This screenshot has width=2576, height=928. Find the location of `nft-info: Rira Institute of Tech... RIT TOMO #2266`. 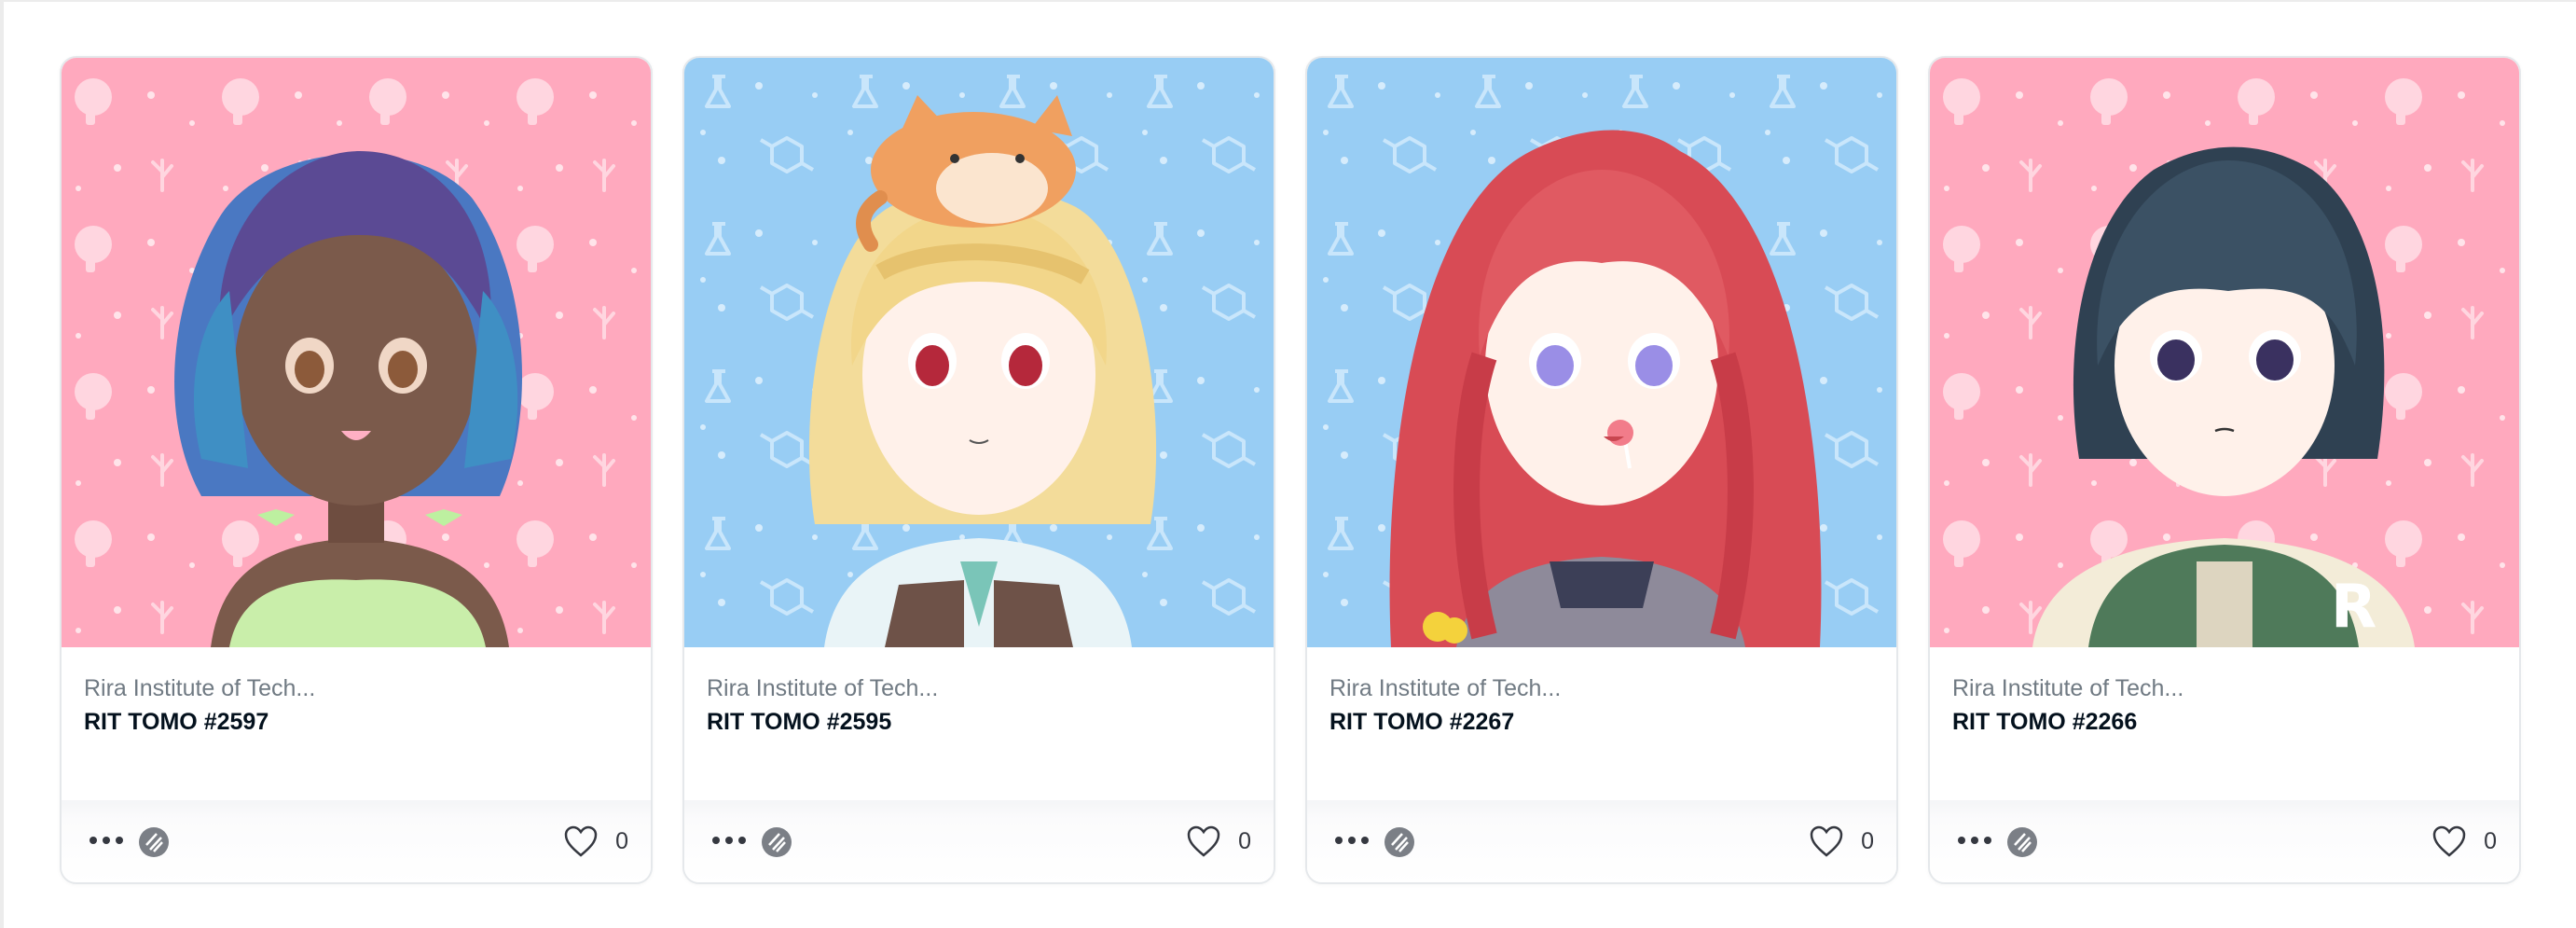

nft-info: Rira Institute of Tech... RIT TOMO #2266 is located at coordinates (2224, 723).